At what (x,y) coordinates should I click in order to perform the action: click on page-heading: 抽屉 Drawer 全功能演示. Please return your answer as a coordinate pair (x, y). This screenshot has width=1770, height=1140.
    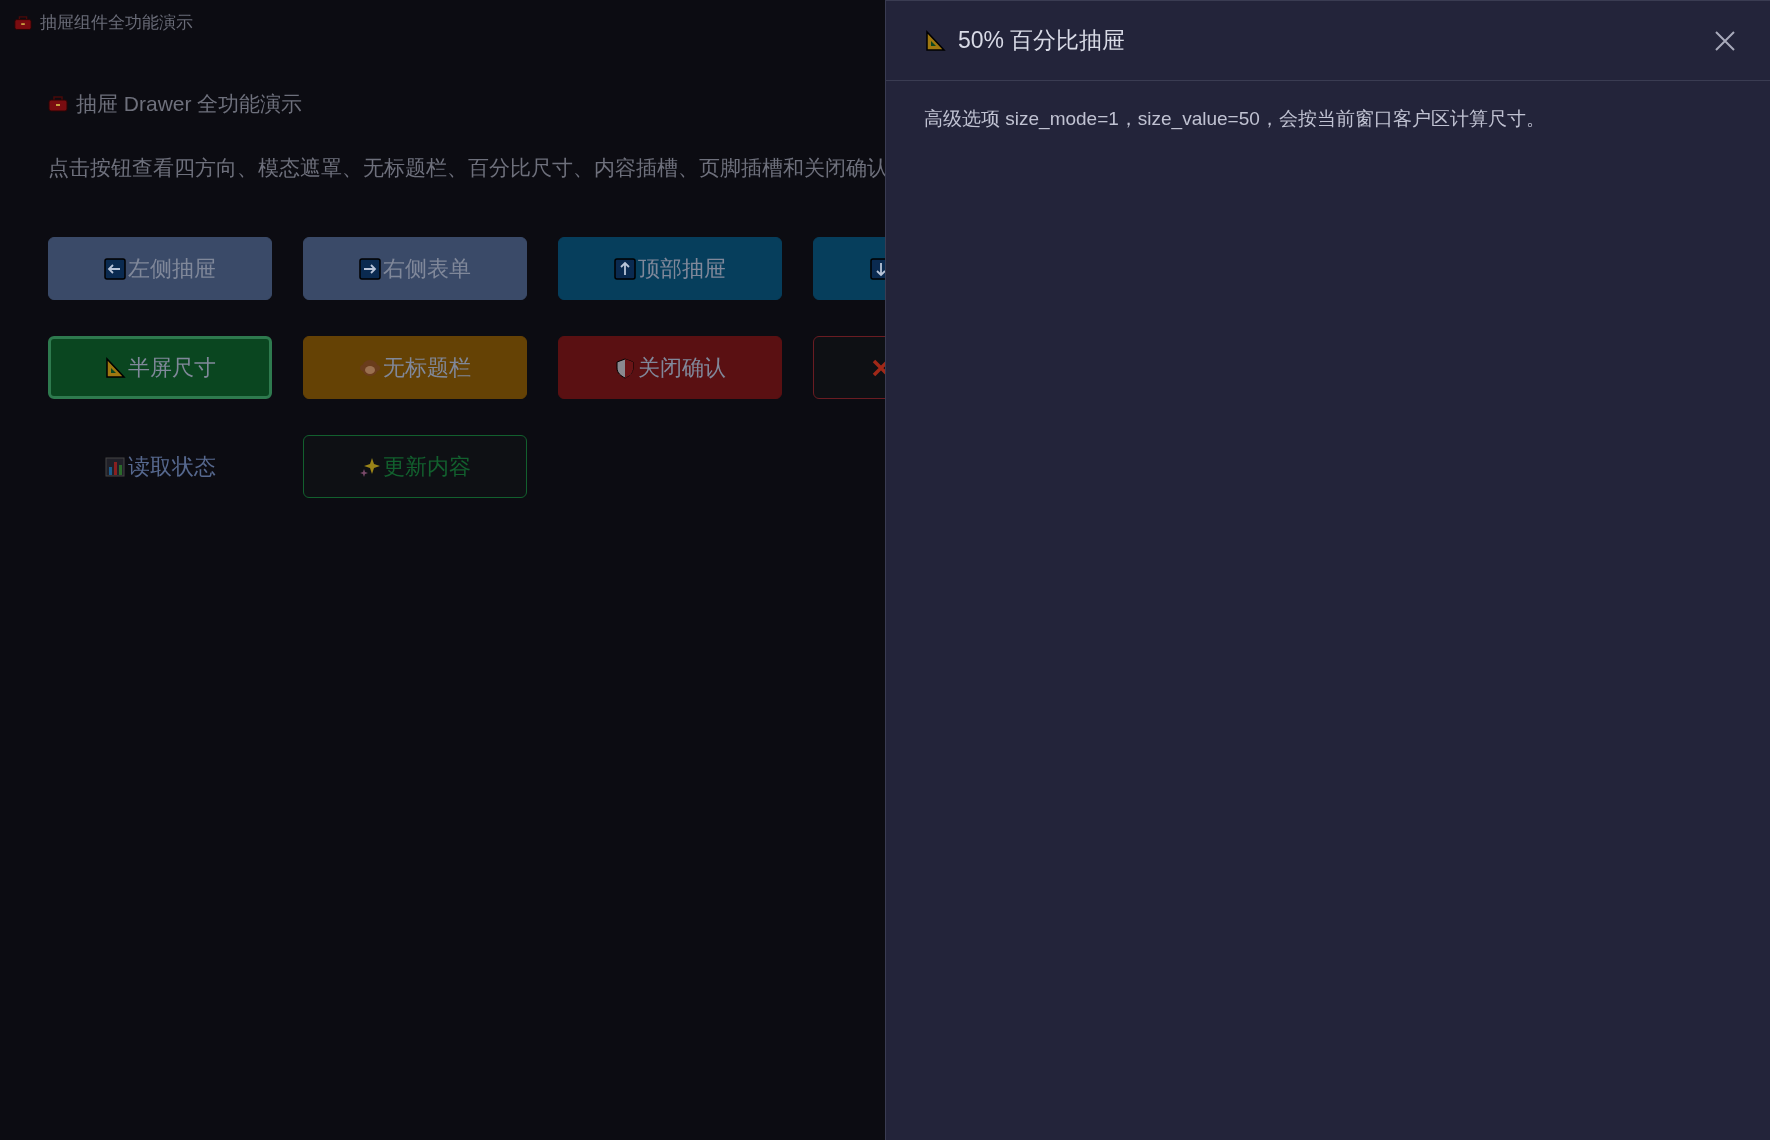
    Looking at the image, I should click on (189, 104).